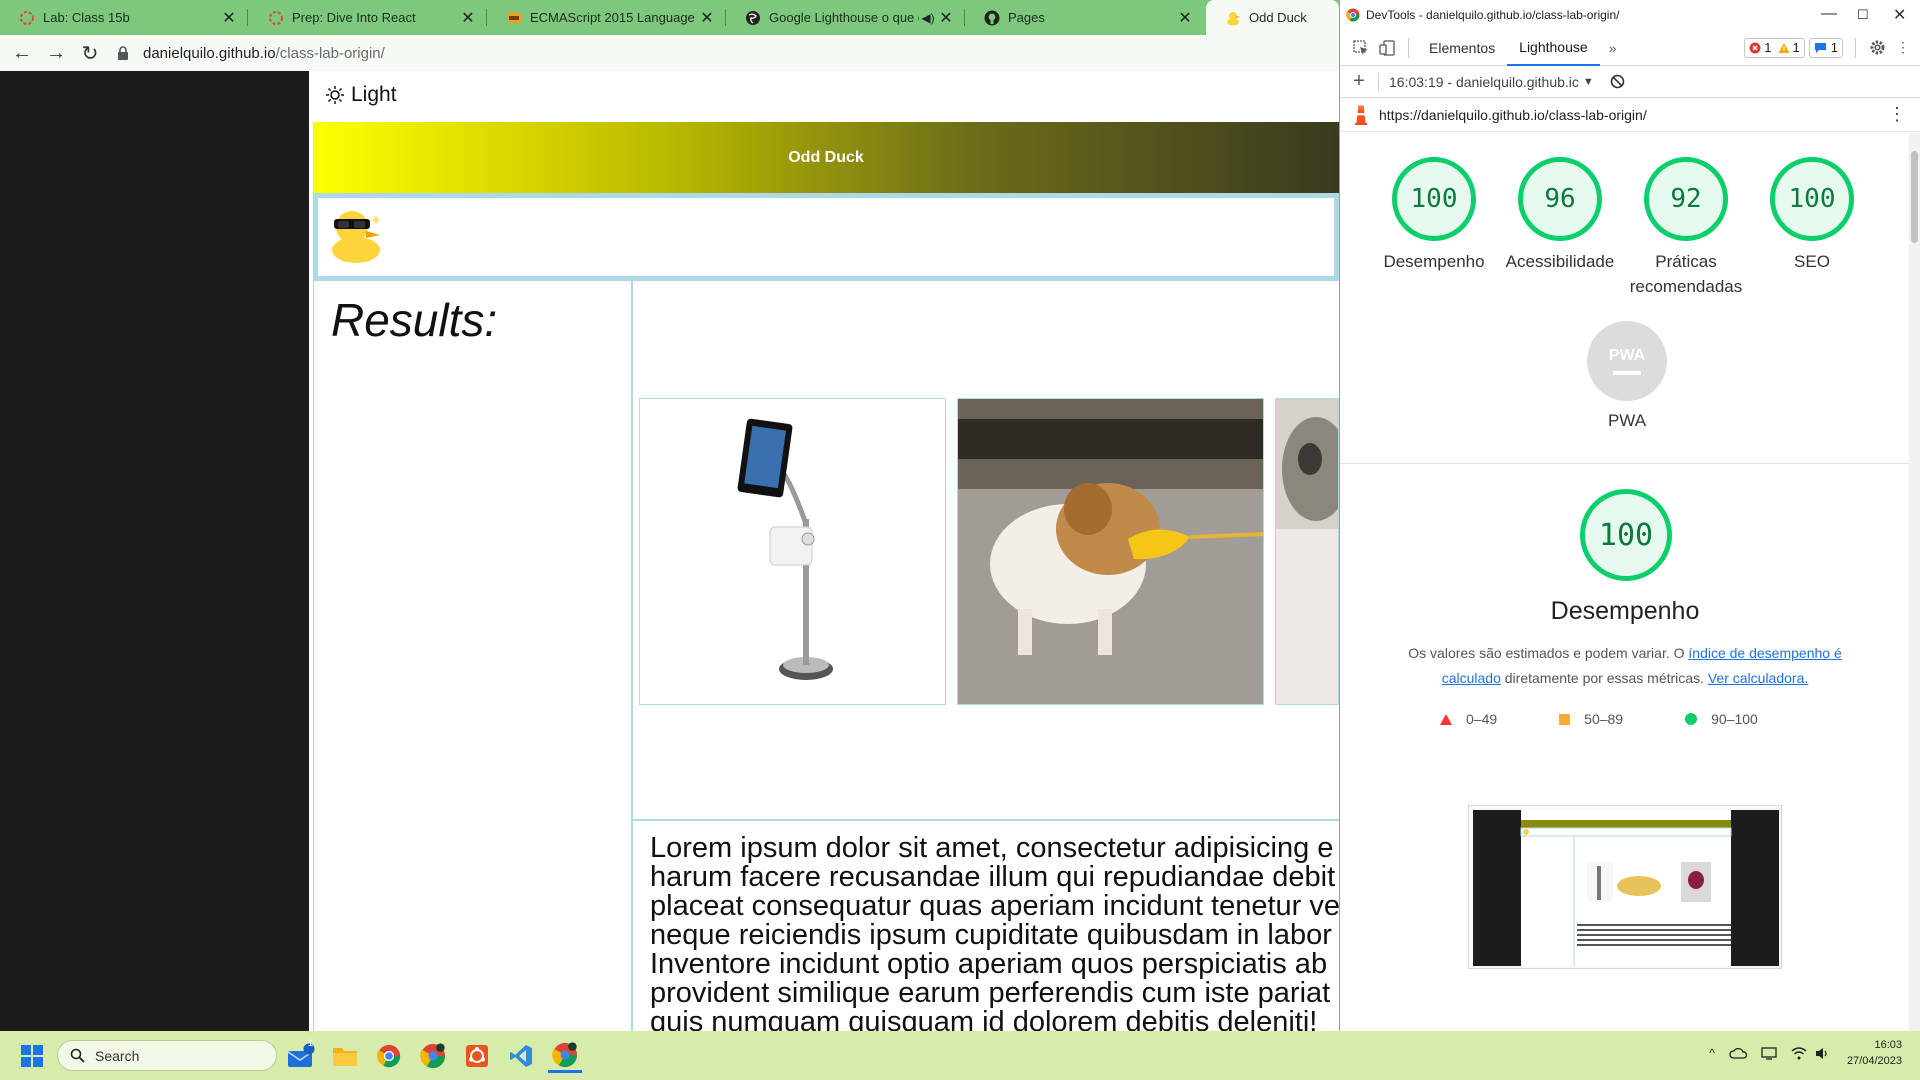  I want to click on results-title: Results:, so click(414, 320).